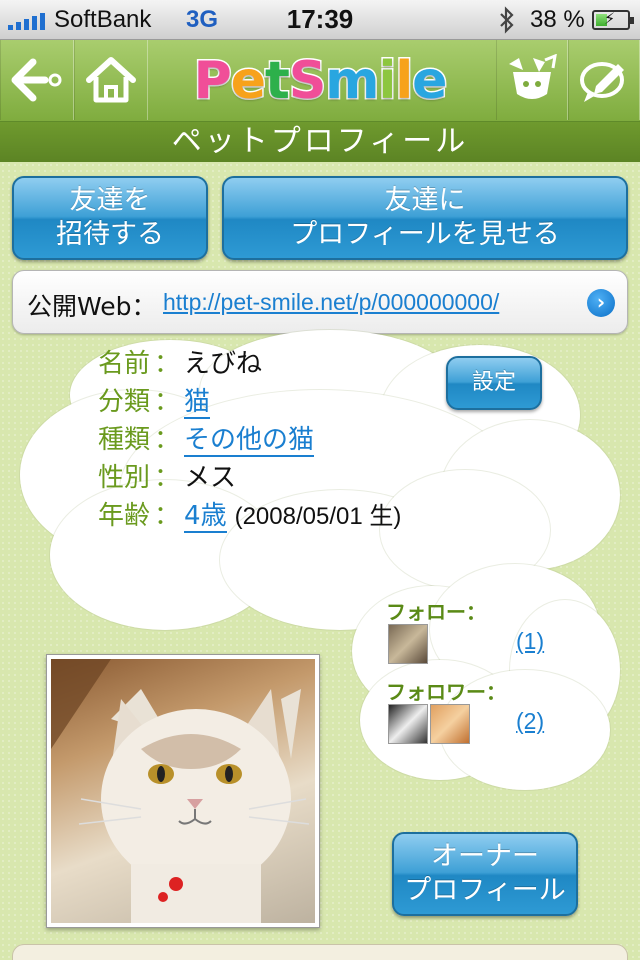 This screenshot has height=960, width=640. I want to click on profile-value-link: その他の猫, so click(249, 441).